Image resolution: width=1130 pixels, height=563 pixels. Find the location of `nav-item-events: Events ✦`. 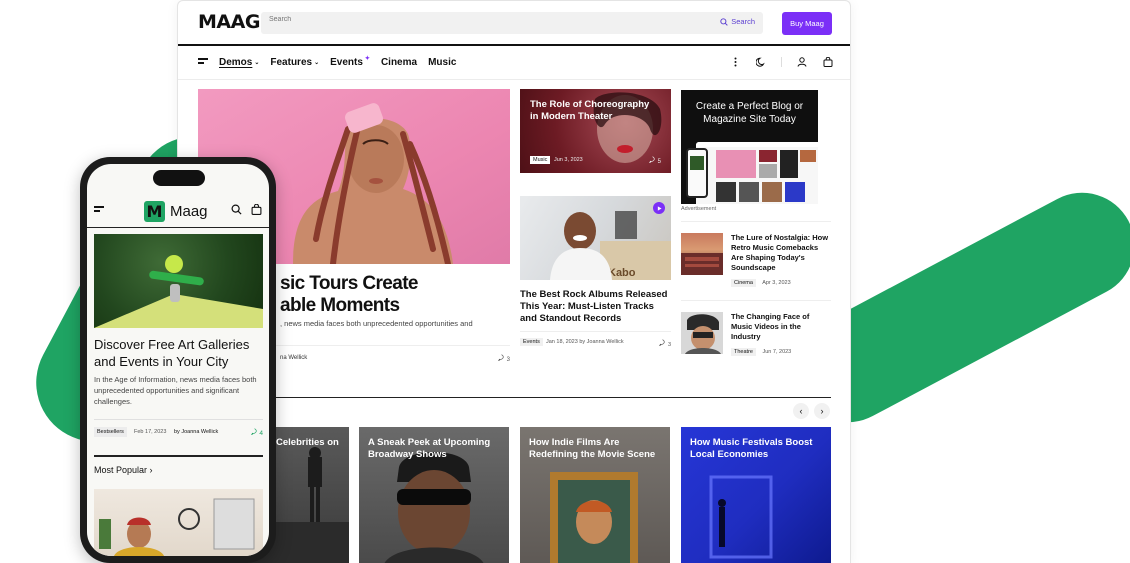

nav-item-events: Events ✦ is located at coordinates (350, 62).